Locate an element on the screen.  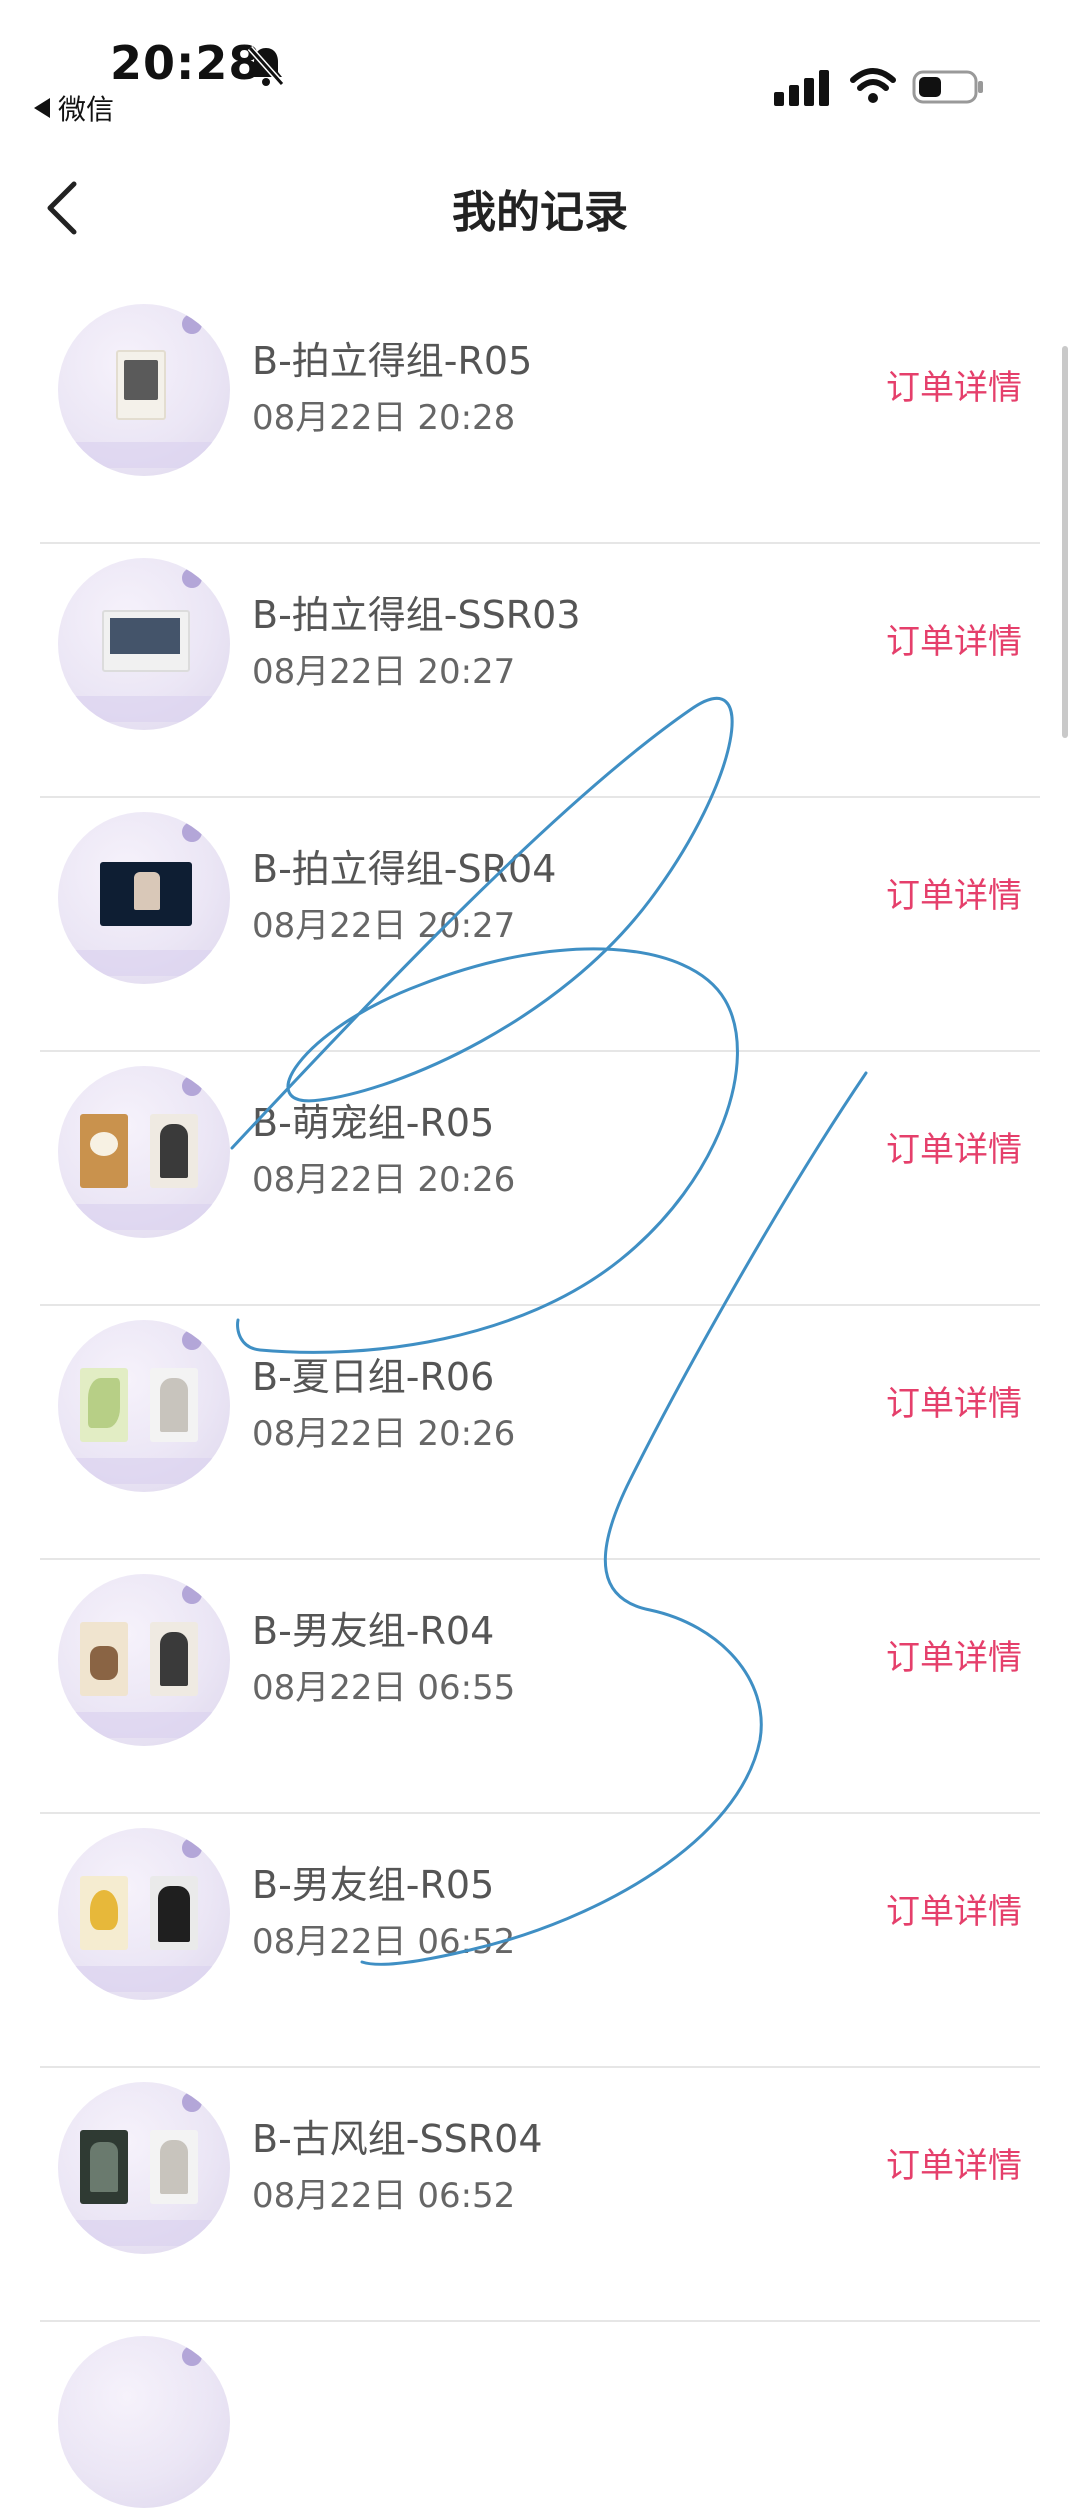
record-name: B-拍立得组-SSR03 is located at coordinates (416, 615).